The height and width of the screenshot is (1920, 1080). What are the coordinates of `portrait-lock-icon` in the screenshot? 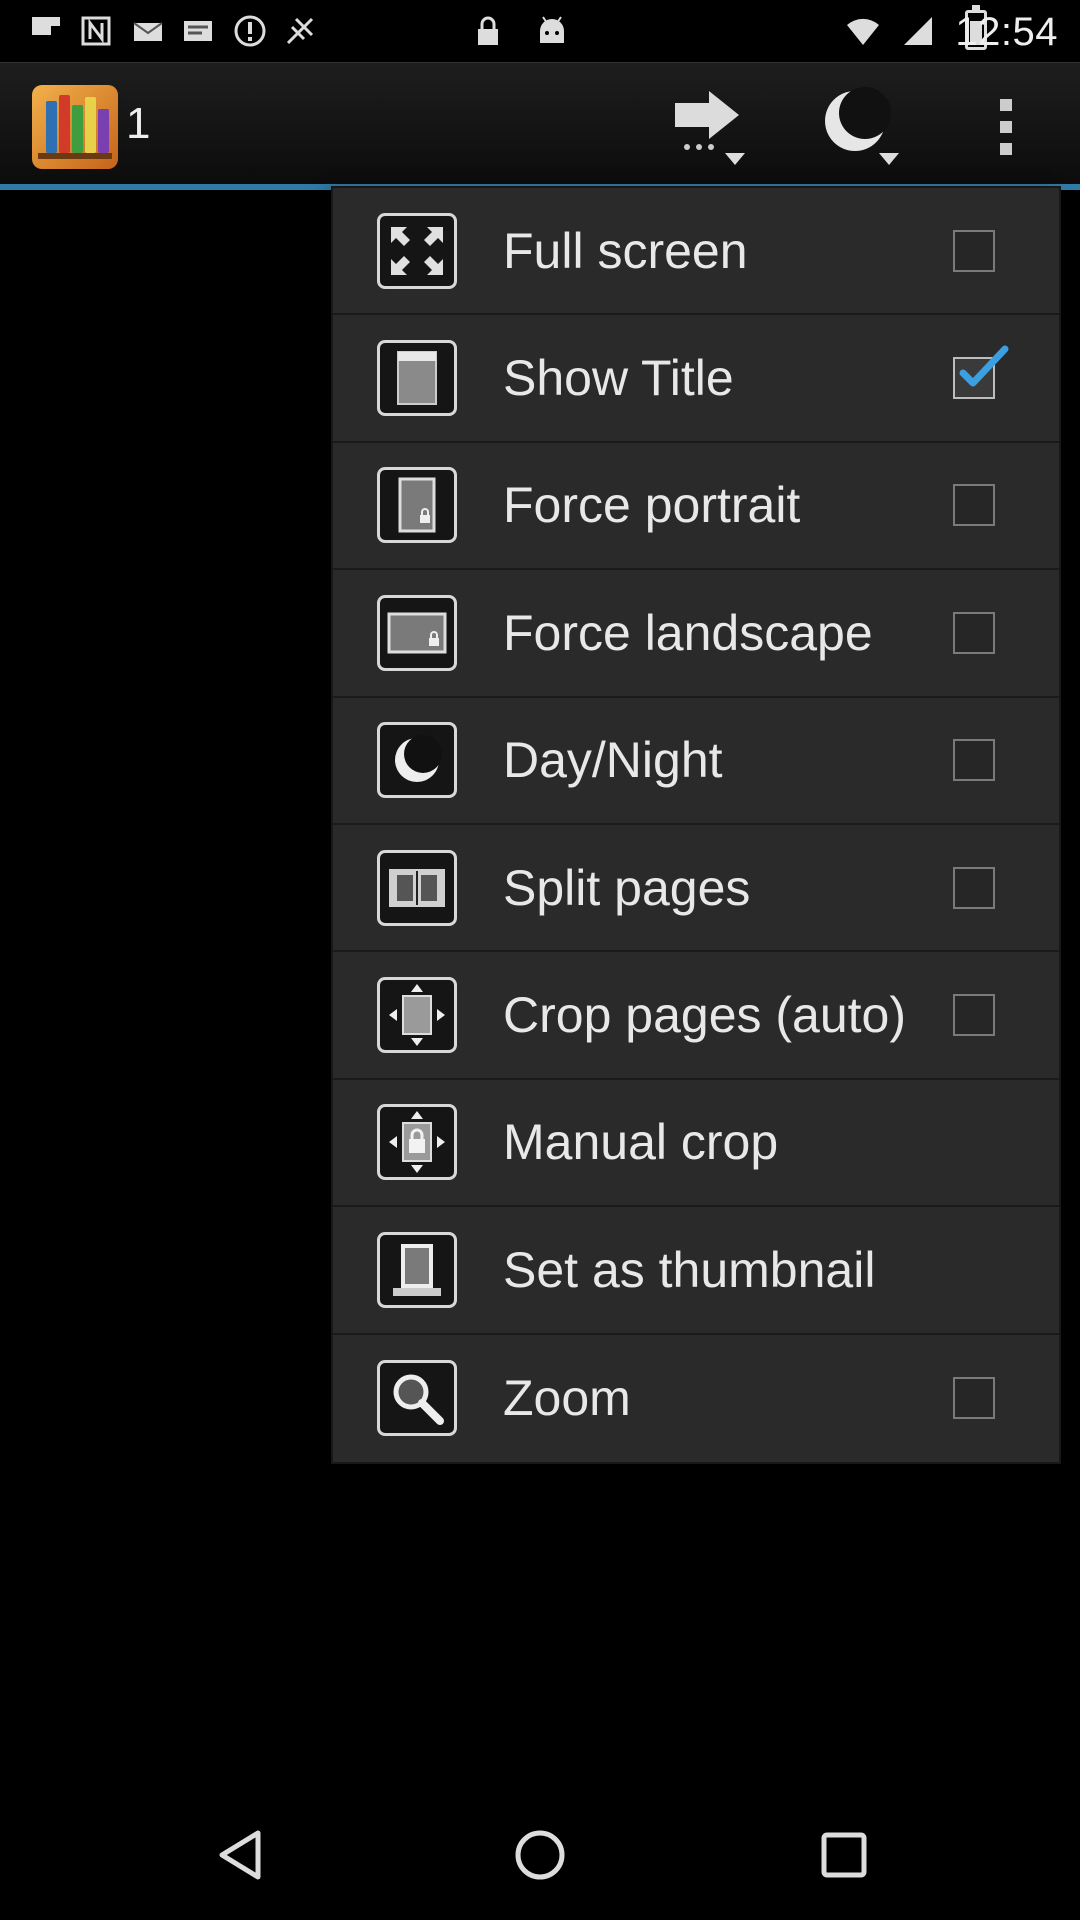 It's located at (417, 505).